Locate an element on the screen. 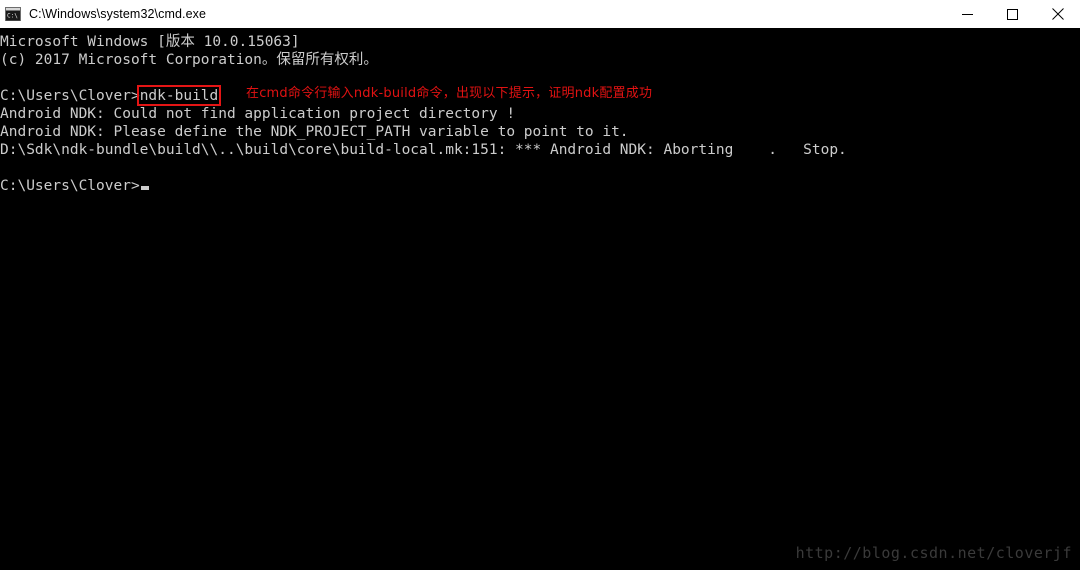 This screenshot has height=570, width=1080. cmd-console-icon: C:\ is located at coordinates (13, 14).